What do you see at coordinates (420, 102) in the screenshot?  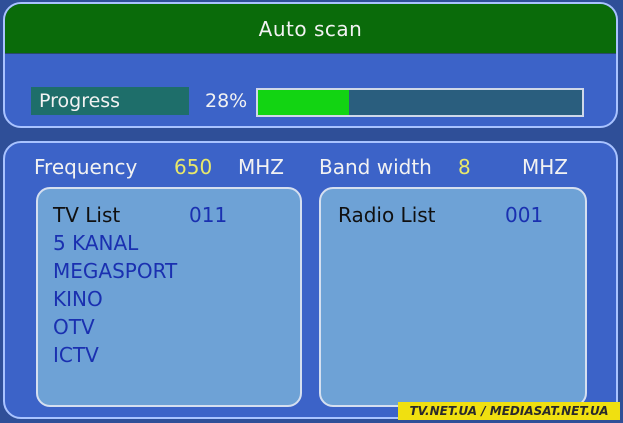 I see `progress-bar` at bounding box center [420, 102].